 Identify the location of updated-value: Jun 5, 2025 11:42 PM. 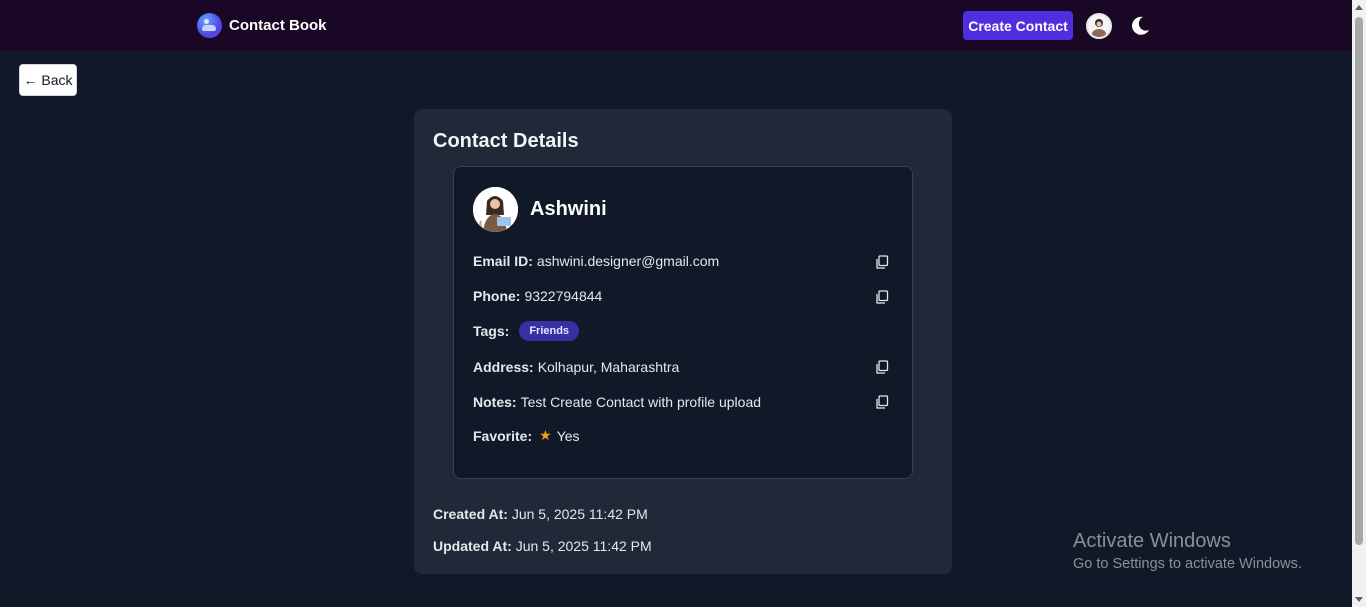
(583, 546).